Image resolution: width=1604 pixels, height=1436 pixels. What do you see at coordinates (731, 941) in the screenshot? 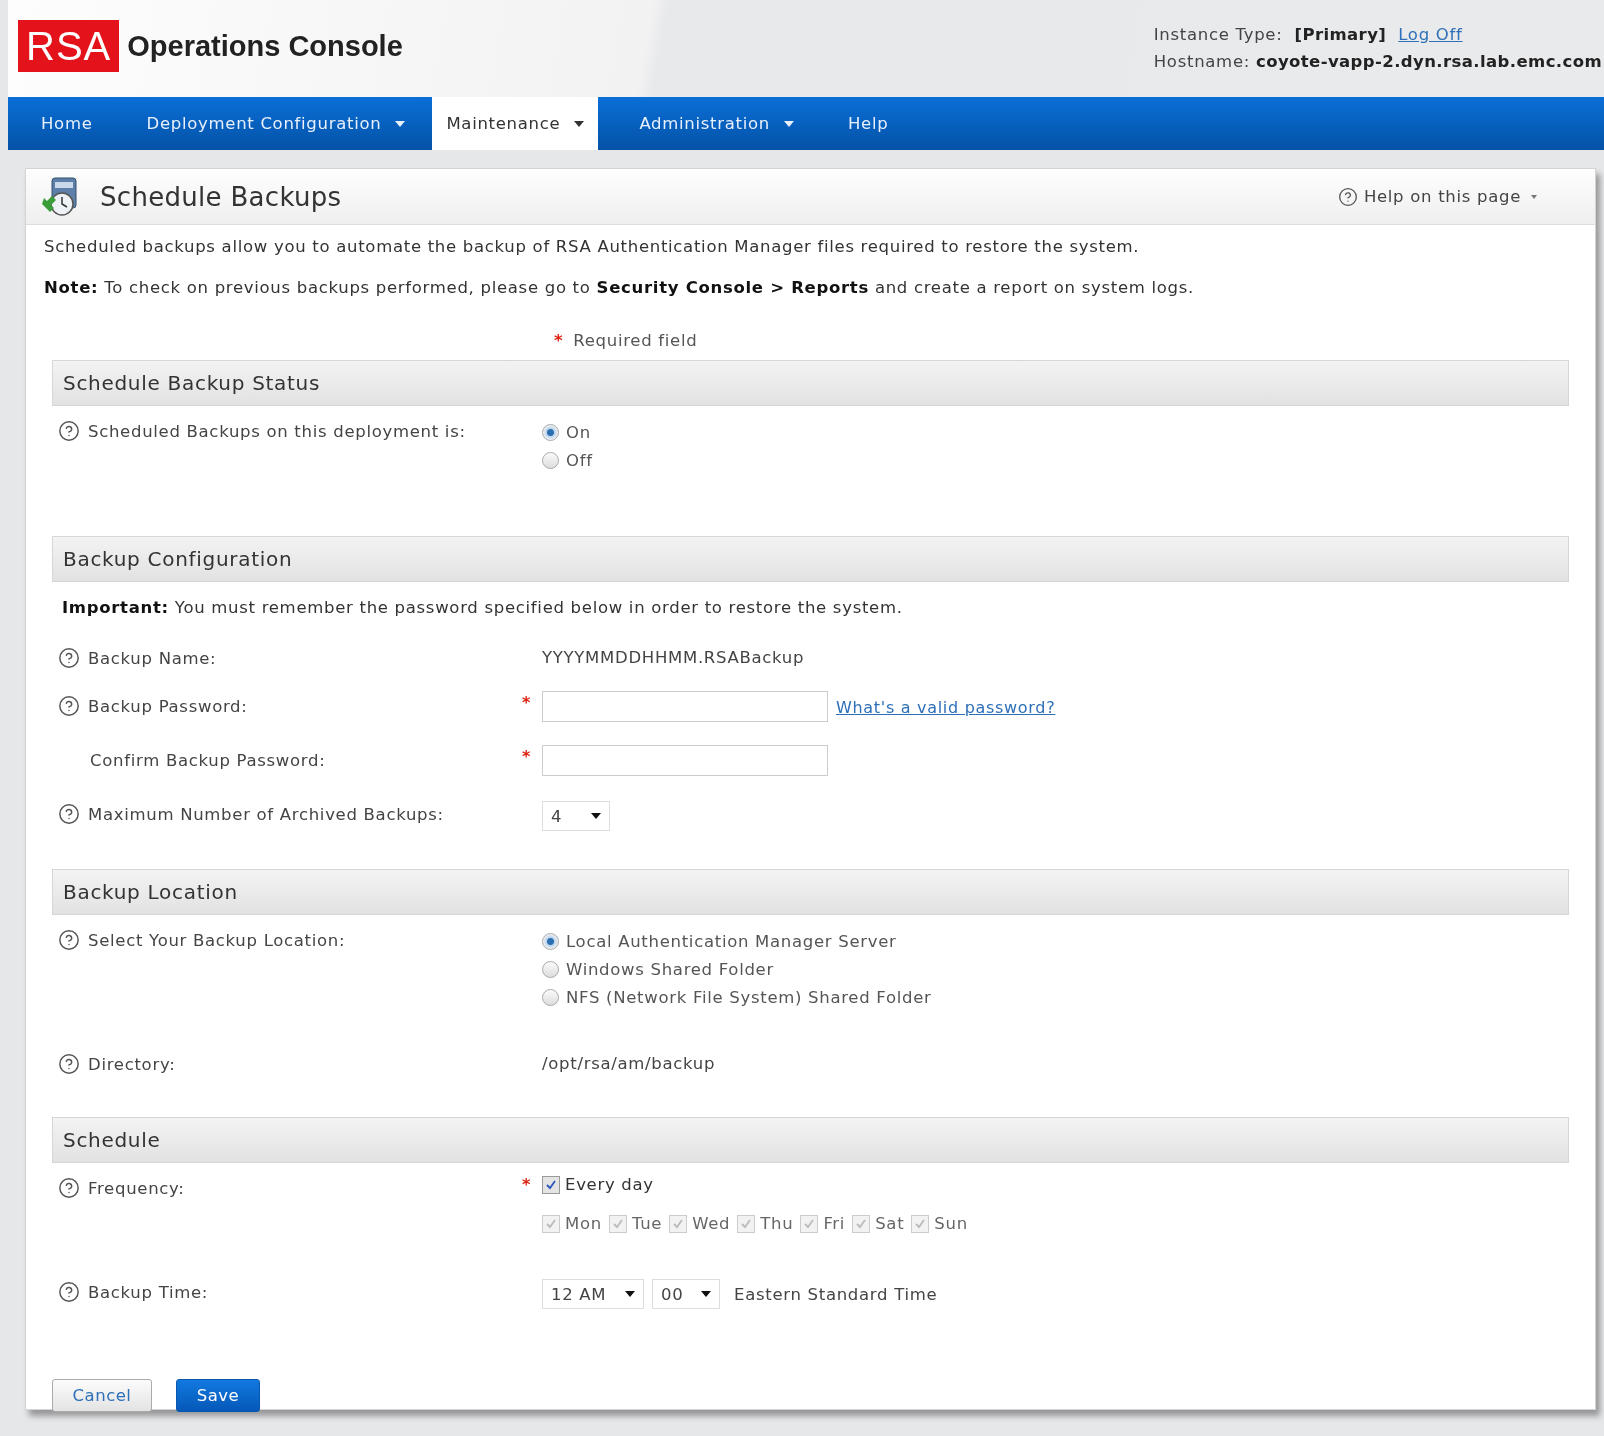
I see `option-label: Local Authentication Manager Server` at bounding box center [731, 941].